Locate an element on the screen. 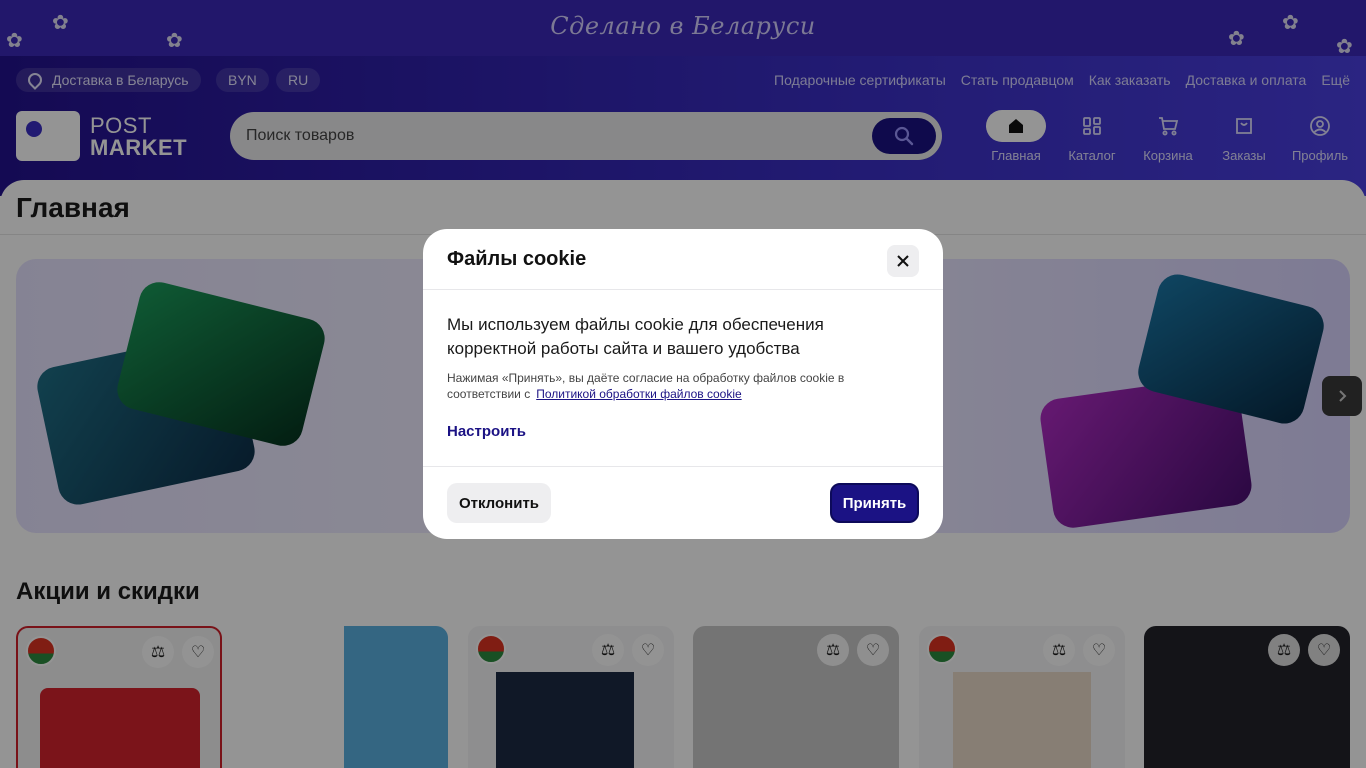 This screenshot has height=768, width=1366. configure-link: Настроить is located at coordinates (486, 431).